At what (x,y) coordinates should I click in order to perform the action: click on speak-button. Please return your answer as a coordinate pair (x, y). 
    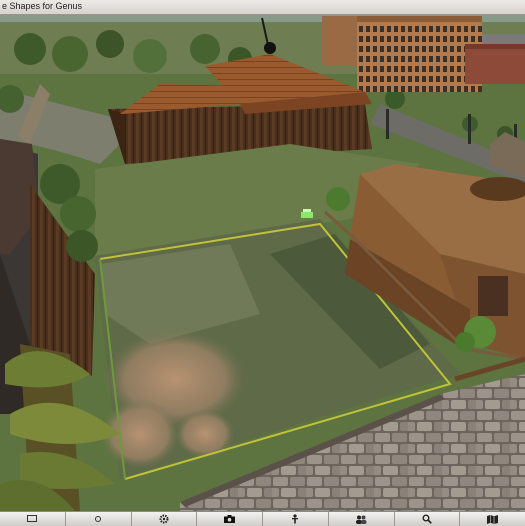
    Looking at the image, I should click on (99, 519).